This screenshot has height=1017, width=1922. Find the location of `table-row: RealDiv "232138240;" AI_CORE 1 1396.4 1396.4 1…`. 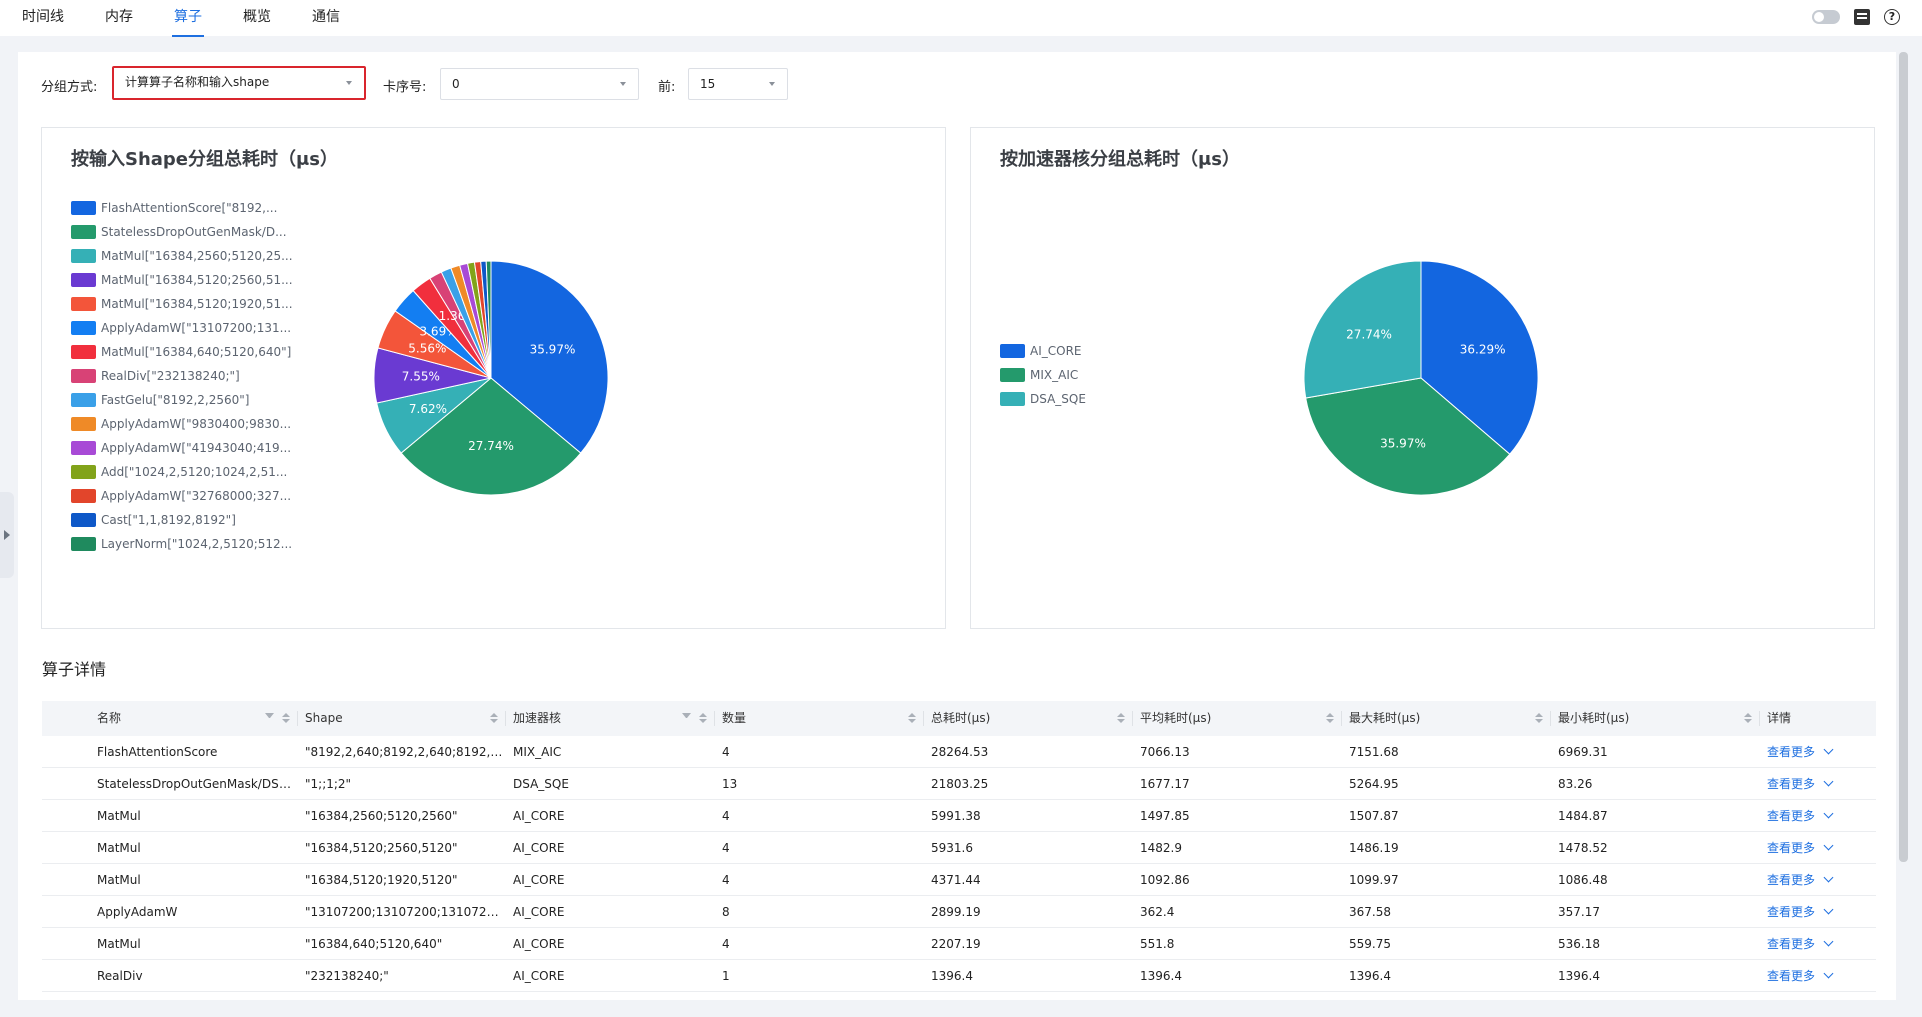

table-row: RealDiv "232138240;" AI_CORE 1 1396.4 1396.4 1… is located at coordinates (959, 976).